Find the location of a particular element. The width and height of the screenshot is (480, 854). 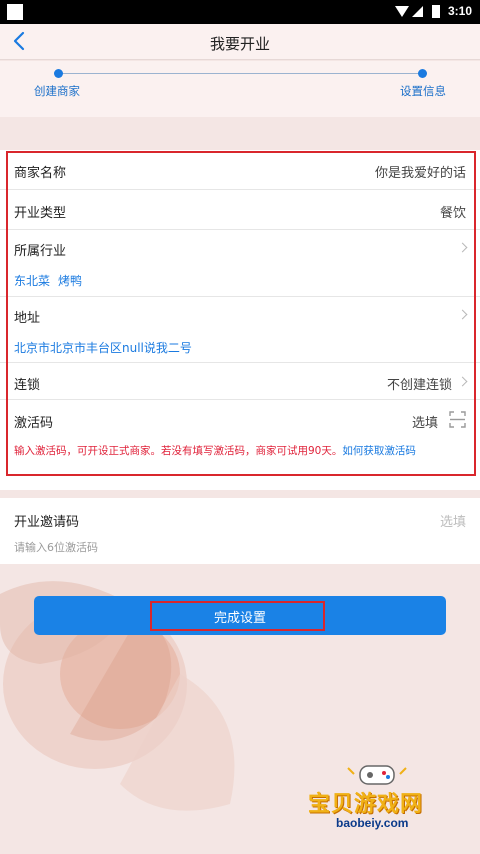

invite-code-hint: 请输入6位激活码 is located at coordinates (56, 547).